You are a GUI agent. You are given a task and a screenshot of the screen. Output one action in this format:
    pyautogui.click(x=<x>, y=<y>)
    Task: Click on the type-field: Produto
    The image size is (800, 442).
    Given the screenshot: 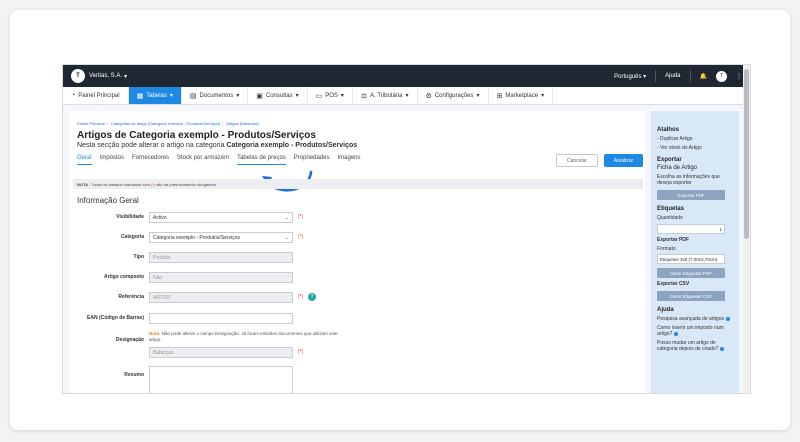 What is the action you would take?
    pyautogui.click(x=221, y=257)
    